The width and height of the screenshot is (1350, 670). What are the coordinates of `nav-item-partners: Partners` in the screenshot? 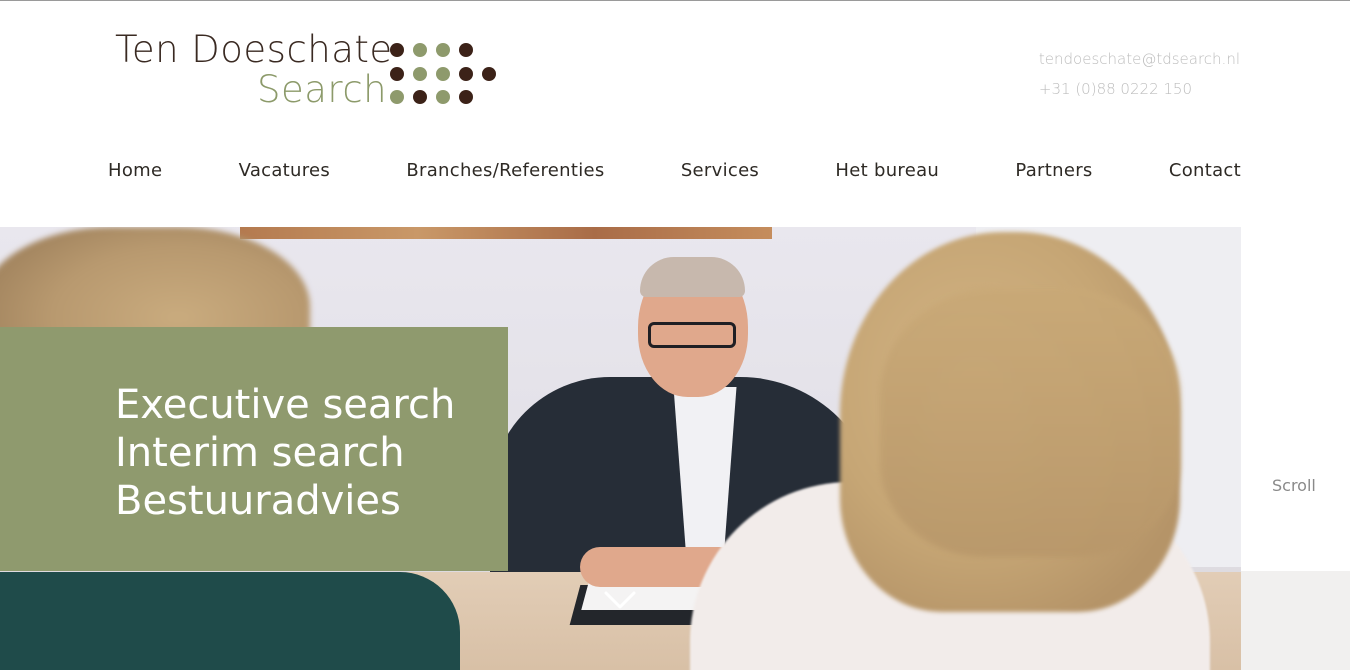 It's located at (1053, 173).